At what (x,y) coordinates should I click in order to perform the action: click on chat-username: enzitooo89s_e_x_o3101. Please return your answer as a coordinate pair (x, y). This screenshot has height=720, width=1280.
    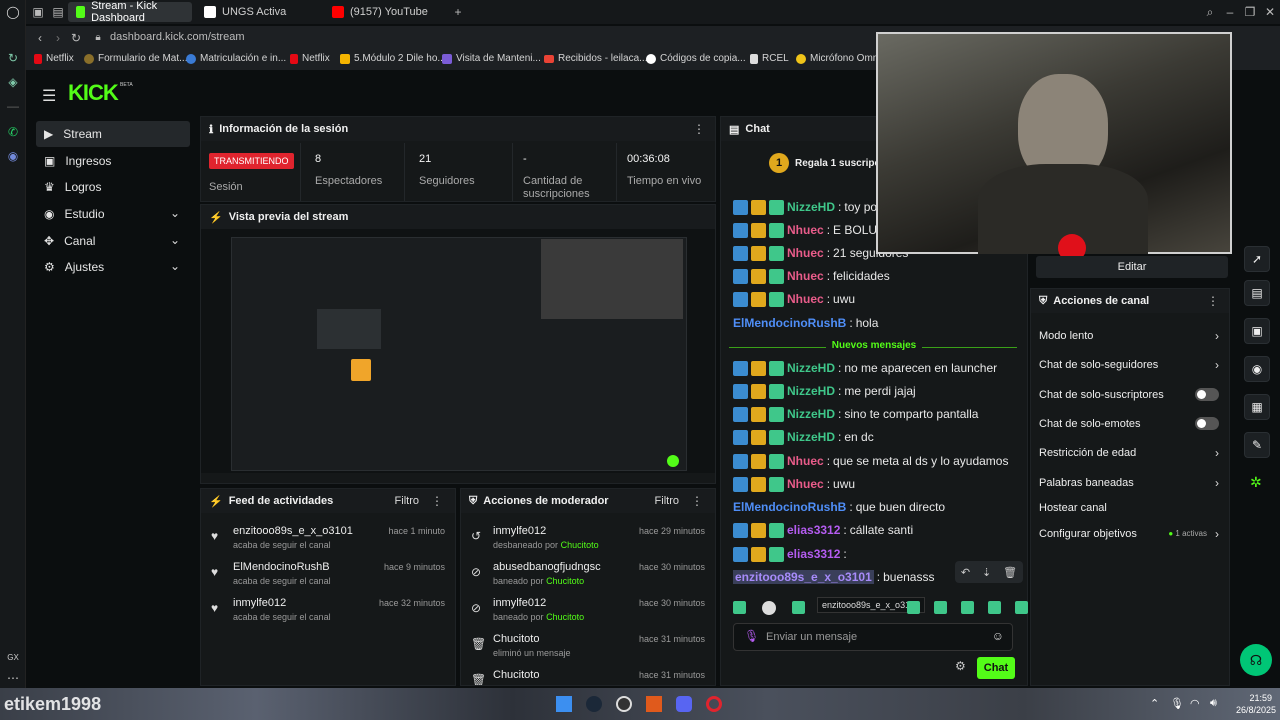
    Looking at the image, I should click on (803, 577).